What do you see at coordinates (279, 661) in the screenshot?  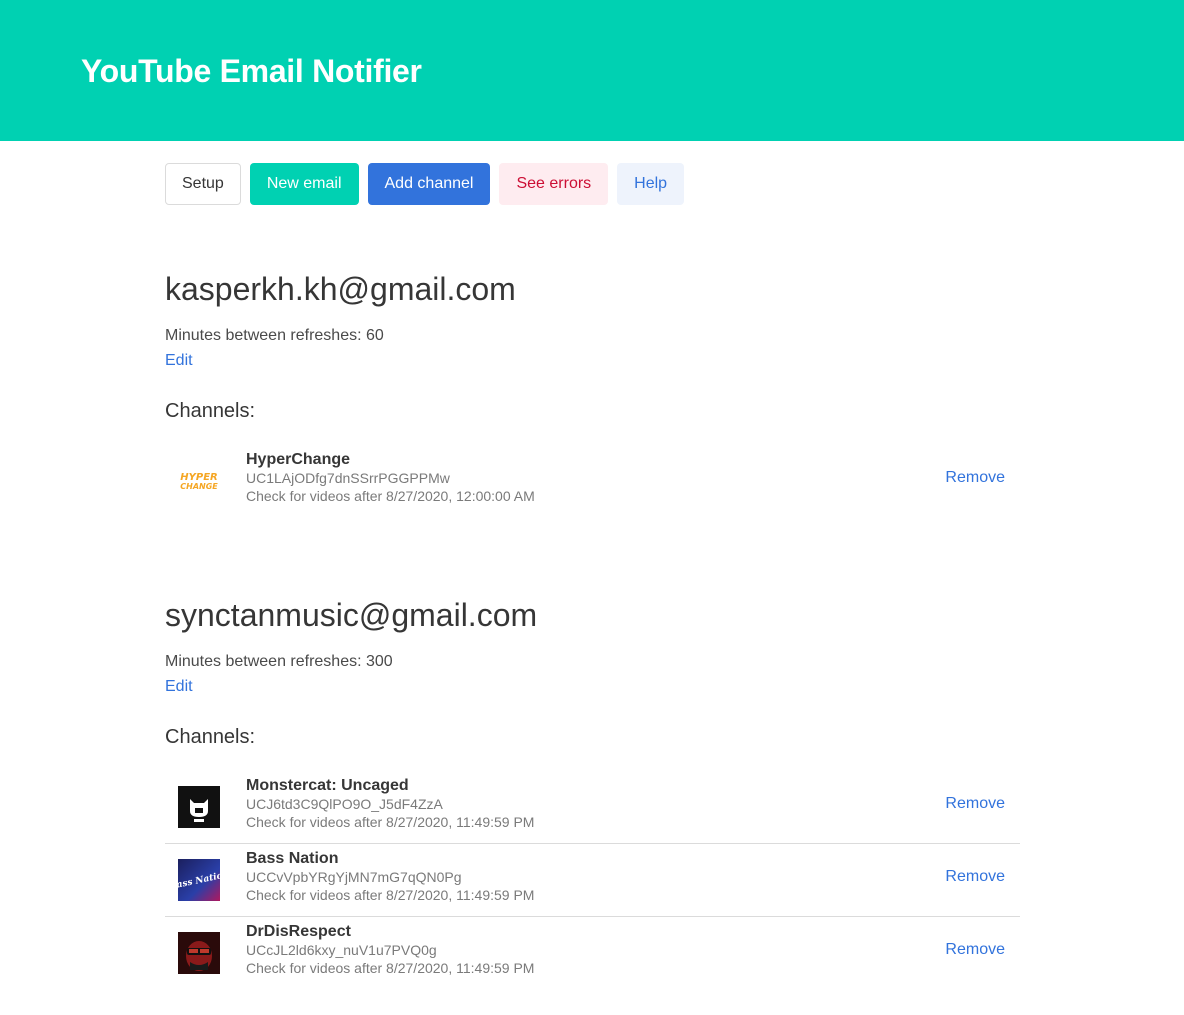 I see `refresh-interval-text: Minutes between refreshes: 300` at bounding box center [279, 661].